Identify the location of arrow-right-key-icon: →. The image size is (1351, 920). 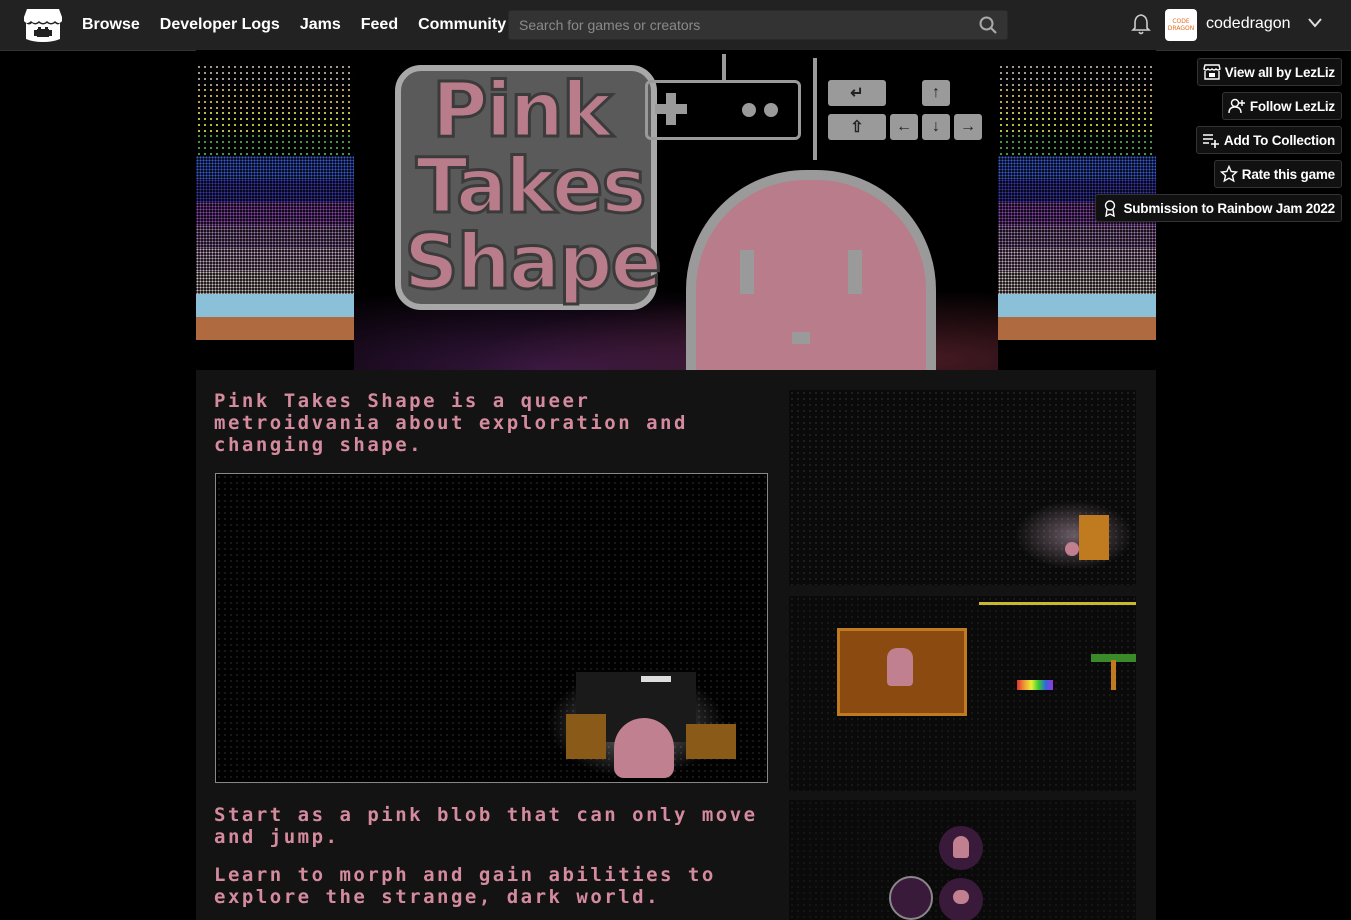
(968, 127).